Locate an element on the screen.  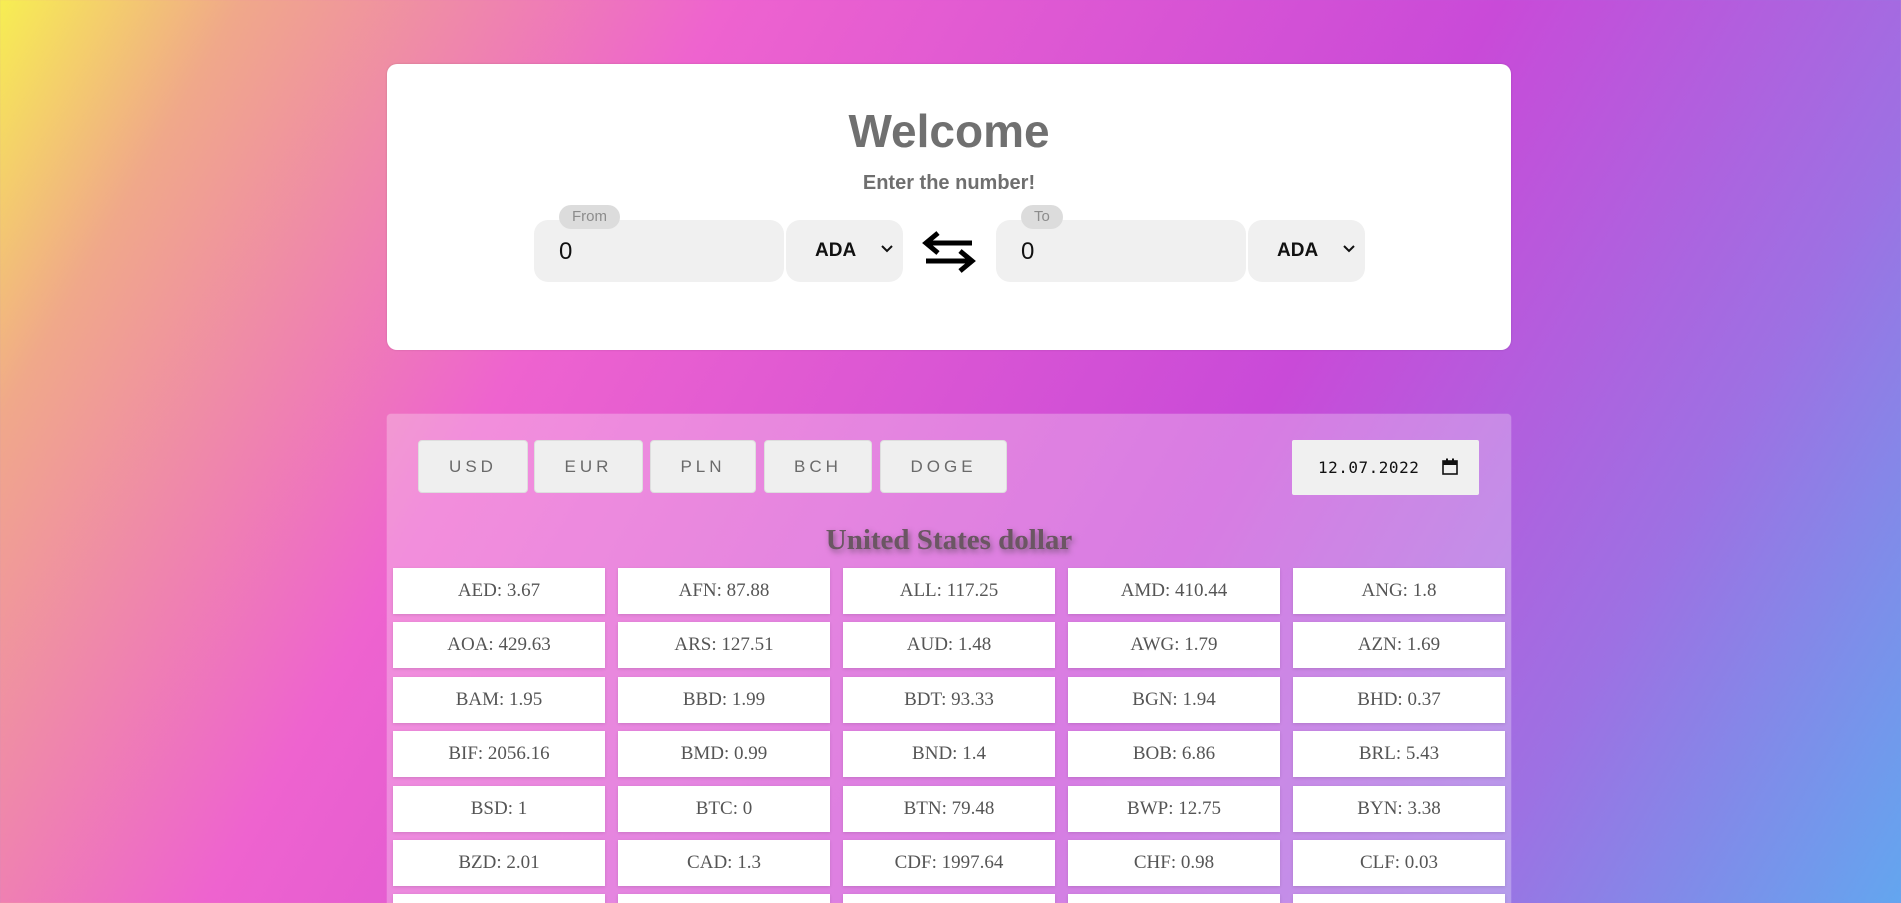
rate-cell: BSD: 1 is located at coordinates (499, 809).